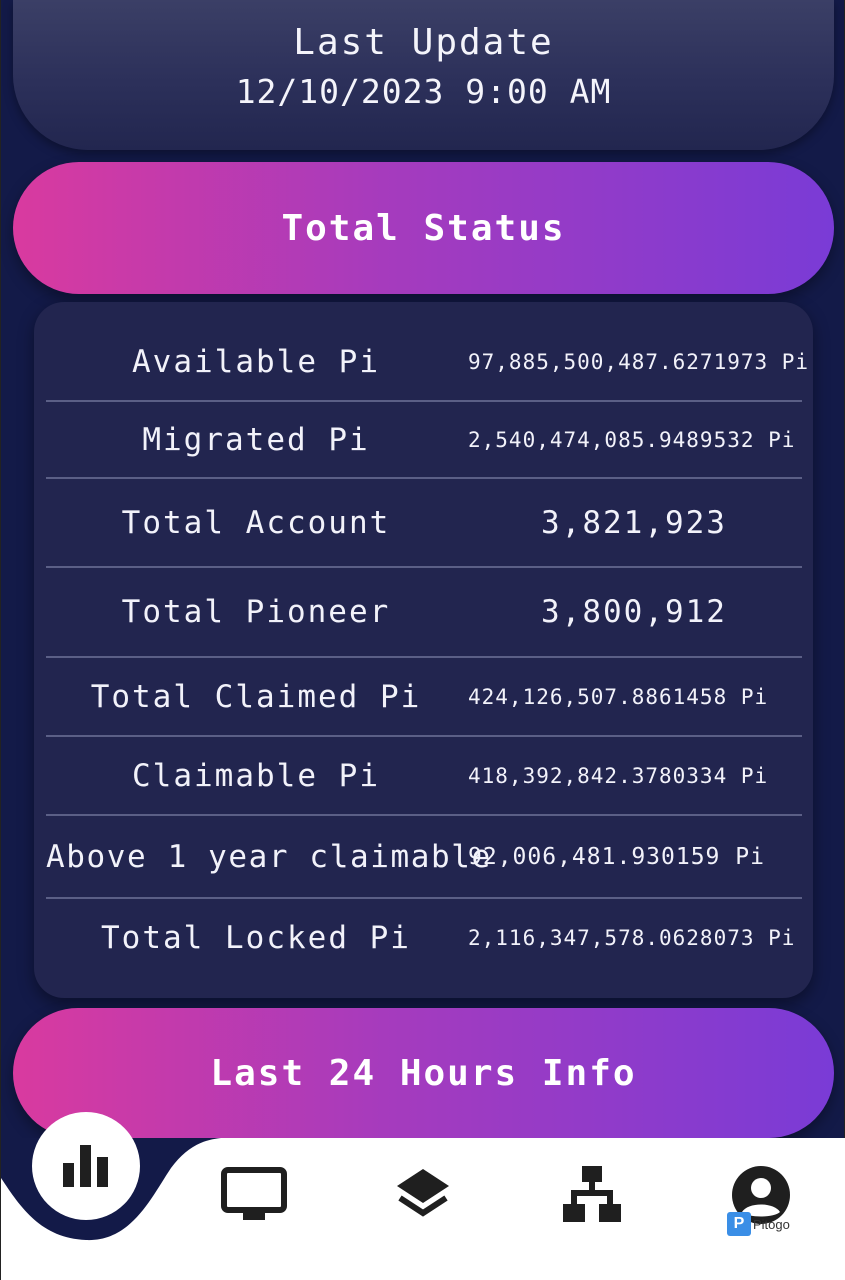 The height and width of the screenshot is (1280, 845). Describe the element at coordinates (256, 439) in the screenshot. I see `stat-label: Migrated Pi` at that location.